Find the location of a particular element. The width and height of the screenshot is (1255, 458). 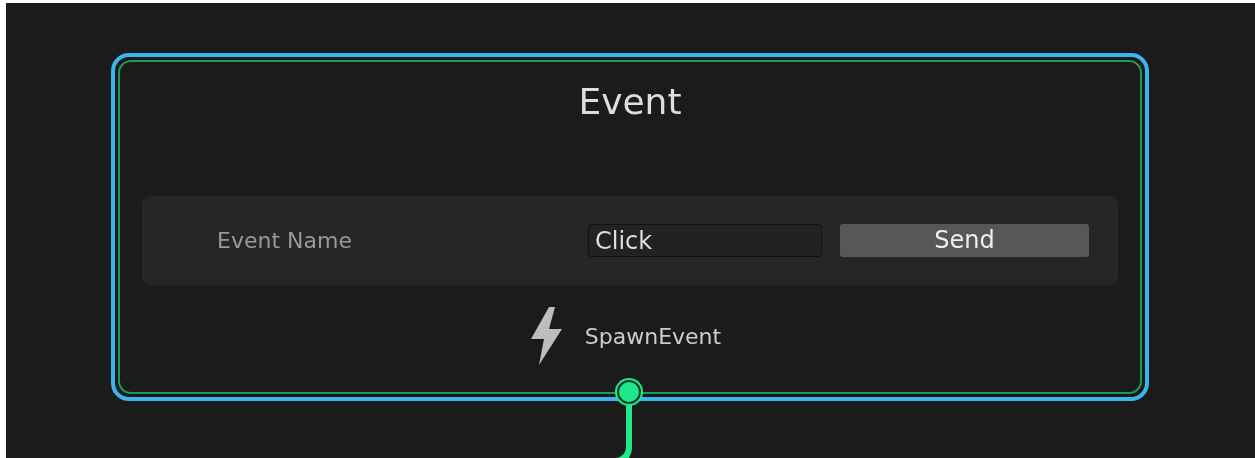

send-button: Send is located at coordinates (964, 240).